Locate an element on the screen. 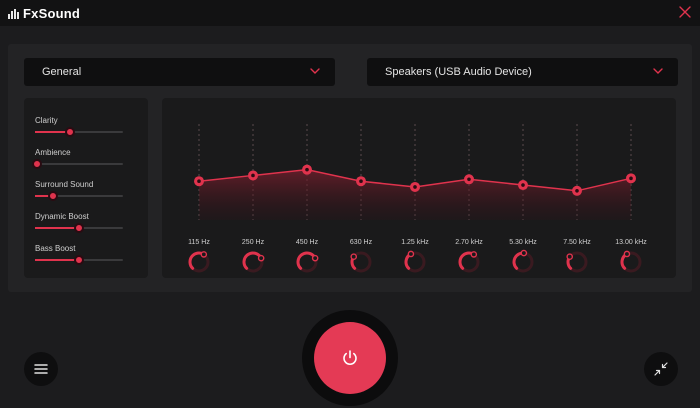 This screenshot has width=700, height=408. dynamic-boost-slider is located at coordinates (79, 228).